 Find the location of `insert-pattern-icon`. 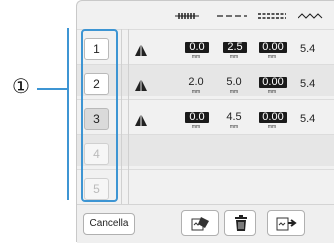

insert-pattern-icon is located at coordinates (286, 224).